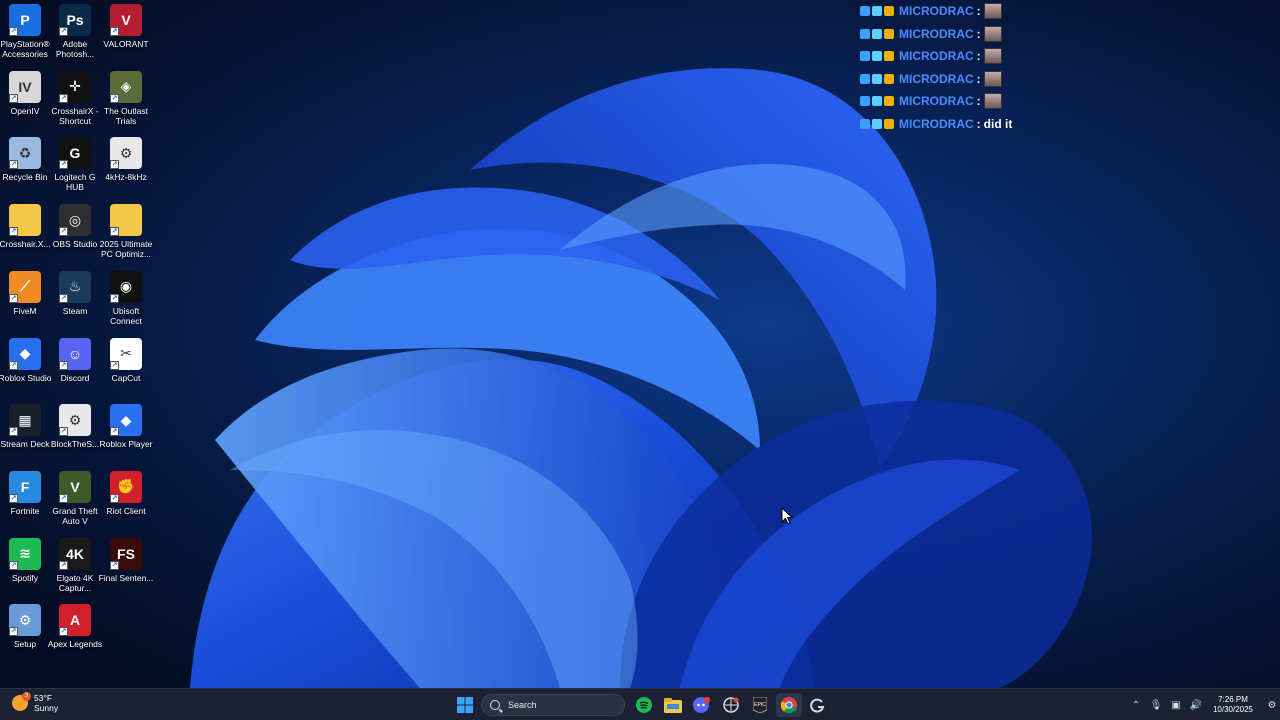 The width and height of the screenshot is (1280, 720). What do you see at coordinates (25, 286) in the screenshot?
I see `fivem-icon: ⟋ ↗` at bounding box center [25, 286].